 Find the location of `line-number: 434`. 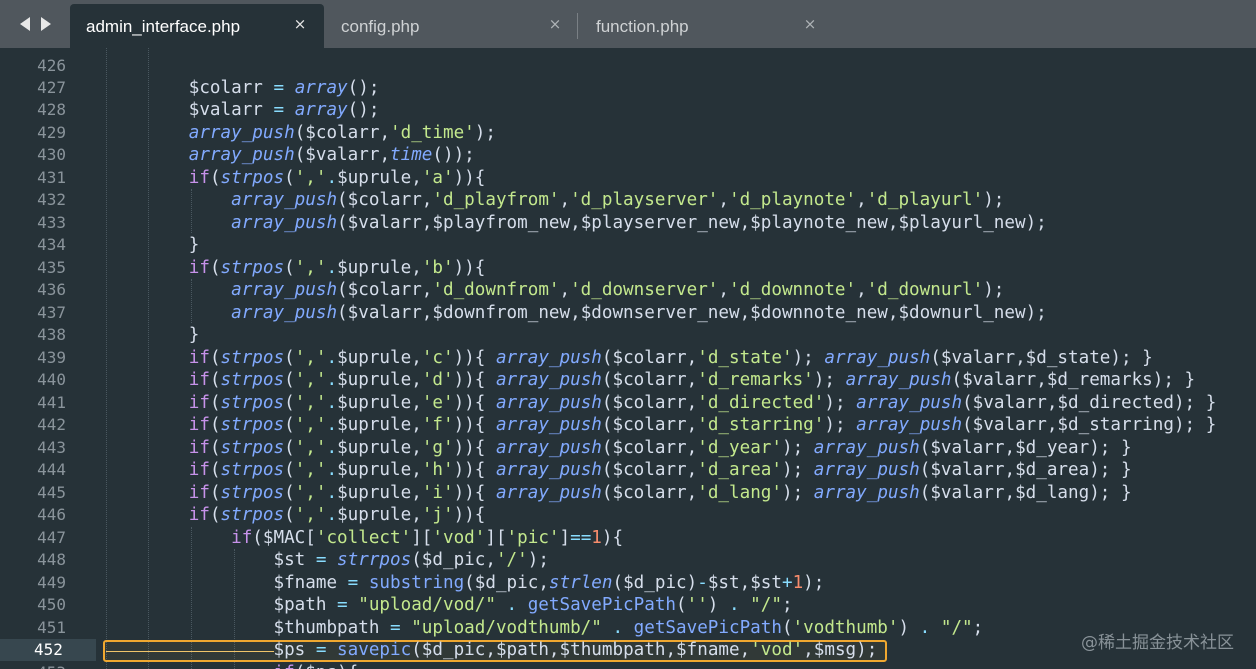

line-number: 434 is located at coordinates (51, 244).